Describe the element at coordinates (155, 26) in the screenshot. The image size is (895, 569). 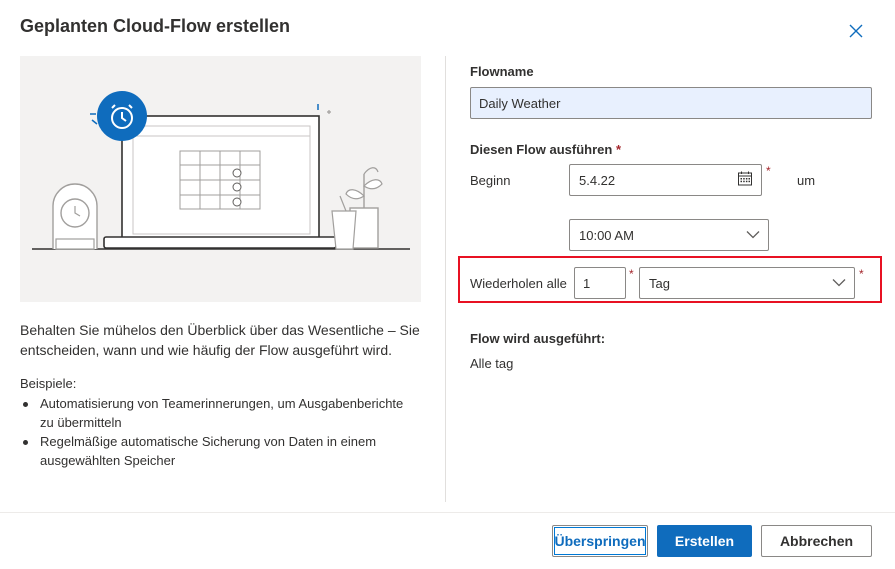
I see `dialog-title: Geplanten Cloud-Flow erstellen` at that location.